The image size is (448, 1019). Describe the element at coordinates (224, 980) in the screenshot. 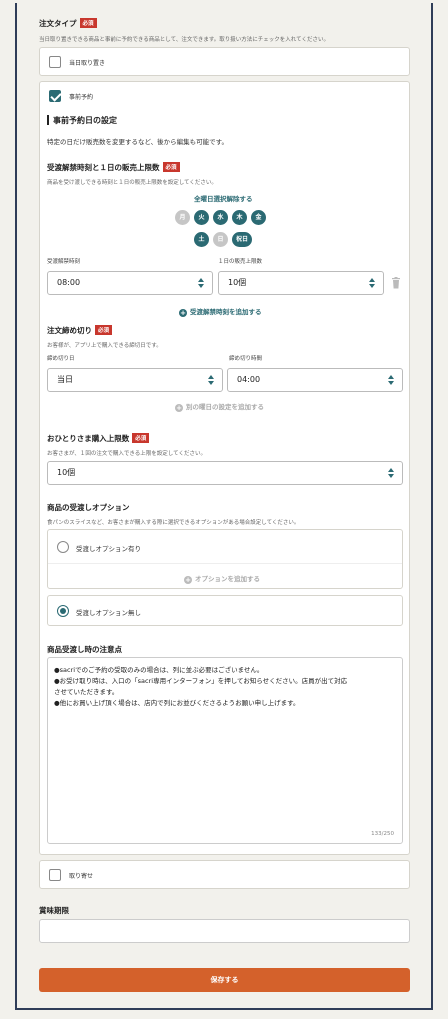

I see `save-button: 保存する` at that location.